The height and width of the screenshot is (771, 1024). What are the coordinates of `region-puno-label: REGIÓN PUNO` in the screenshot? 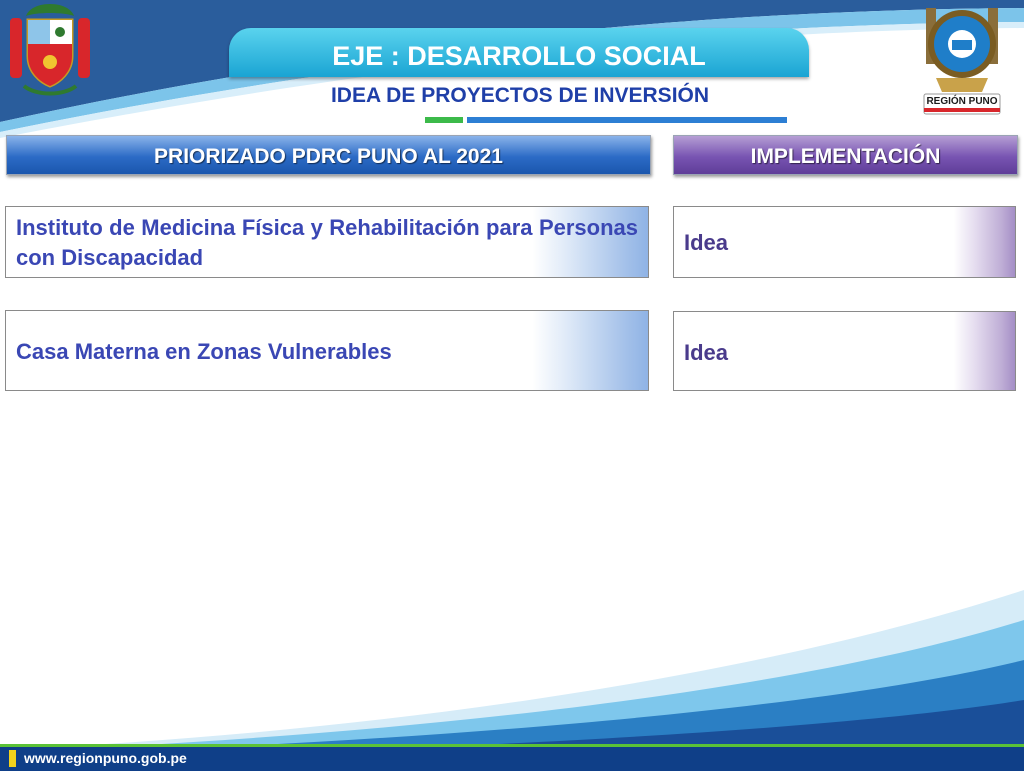 It's located at (962, 101).